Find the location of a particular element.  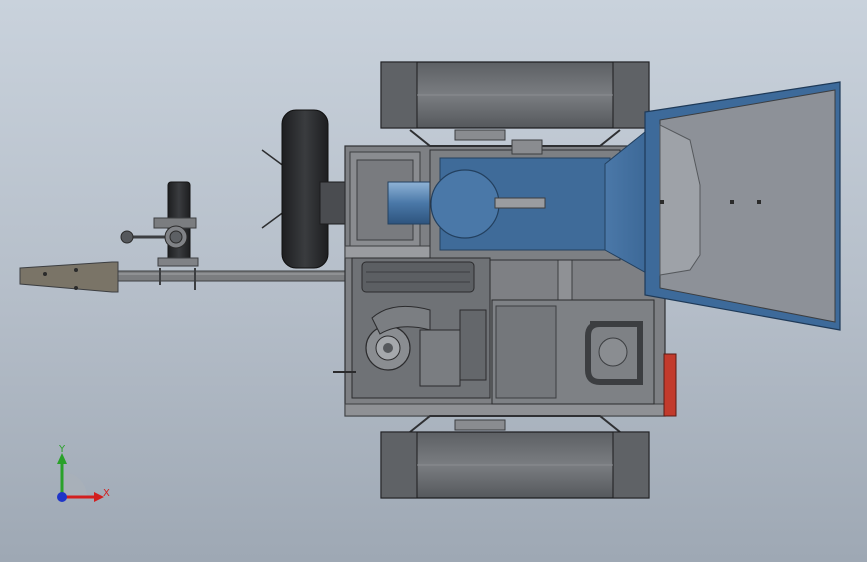

road-wheel-top is located at coordinates (515, 95).